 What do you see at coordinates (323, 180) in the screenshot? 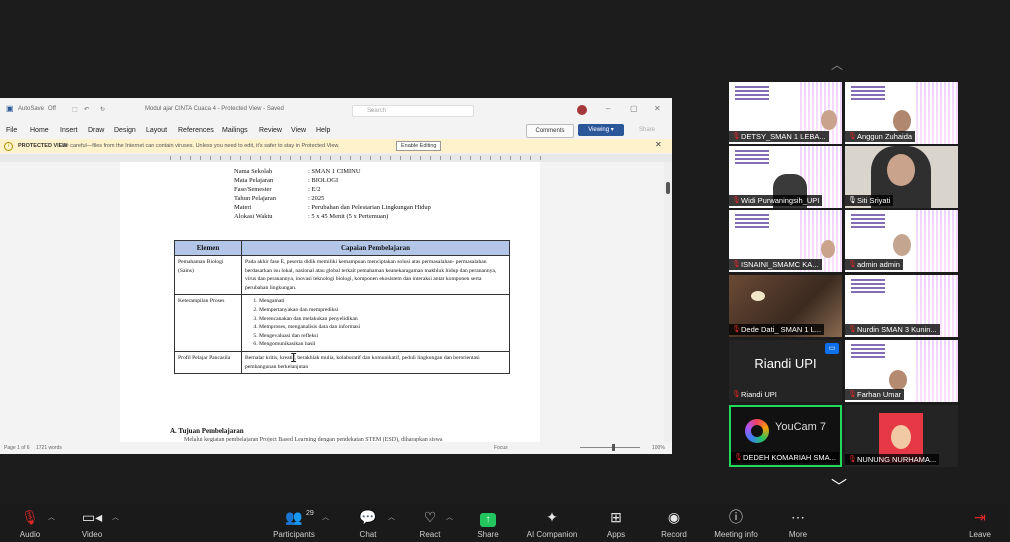
I see `identity-value: : BIOLOGI` at bounding box center [323, 180].